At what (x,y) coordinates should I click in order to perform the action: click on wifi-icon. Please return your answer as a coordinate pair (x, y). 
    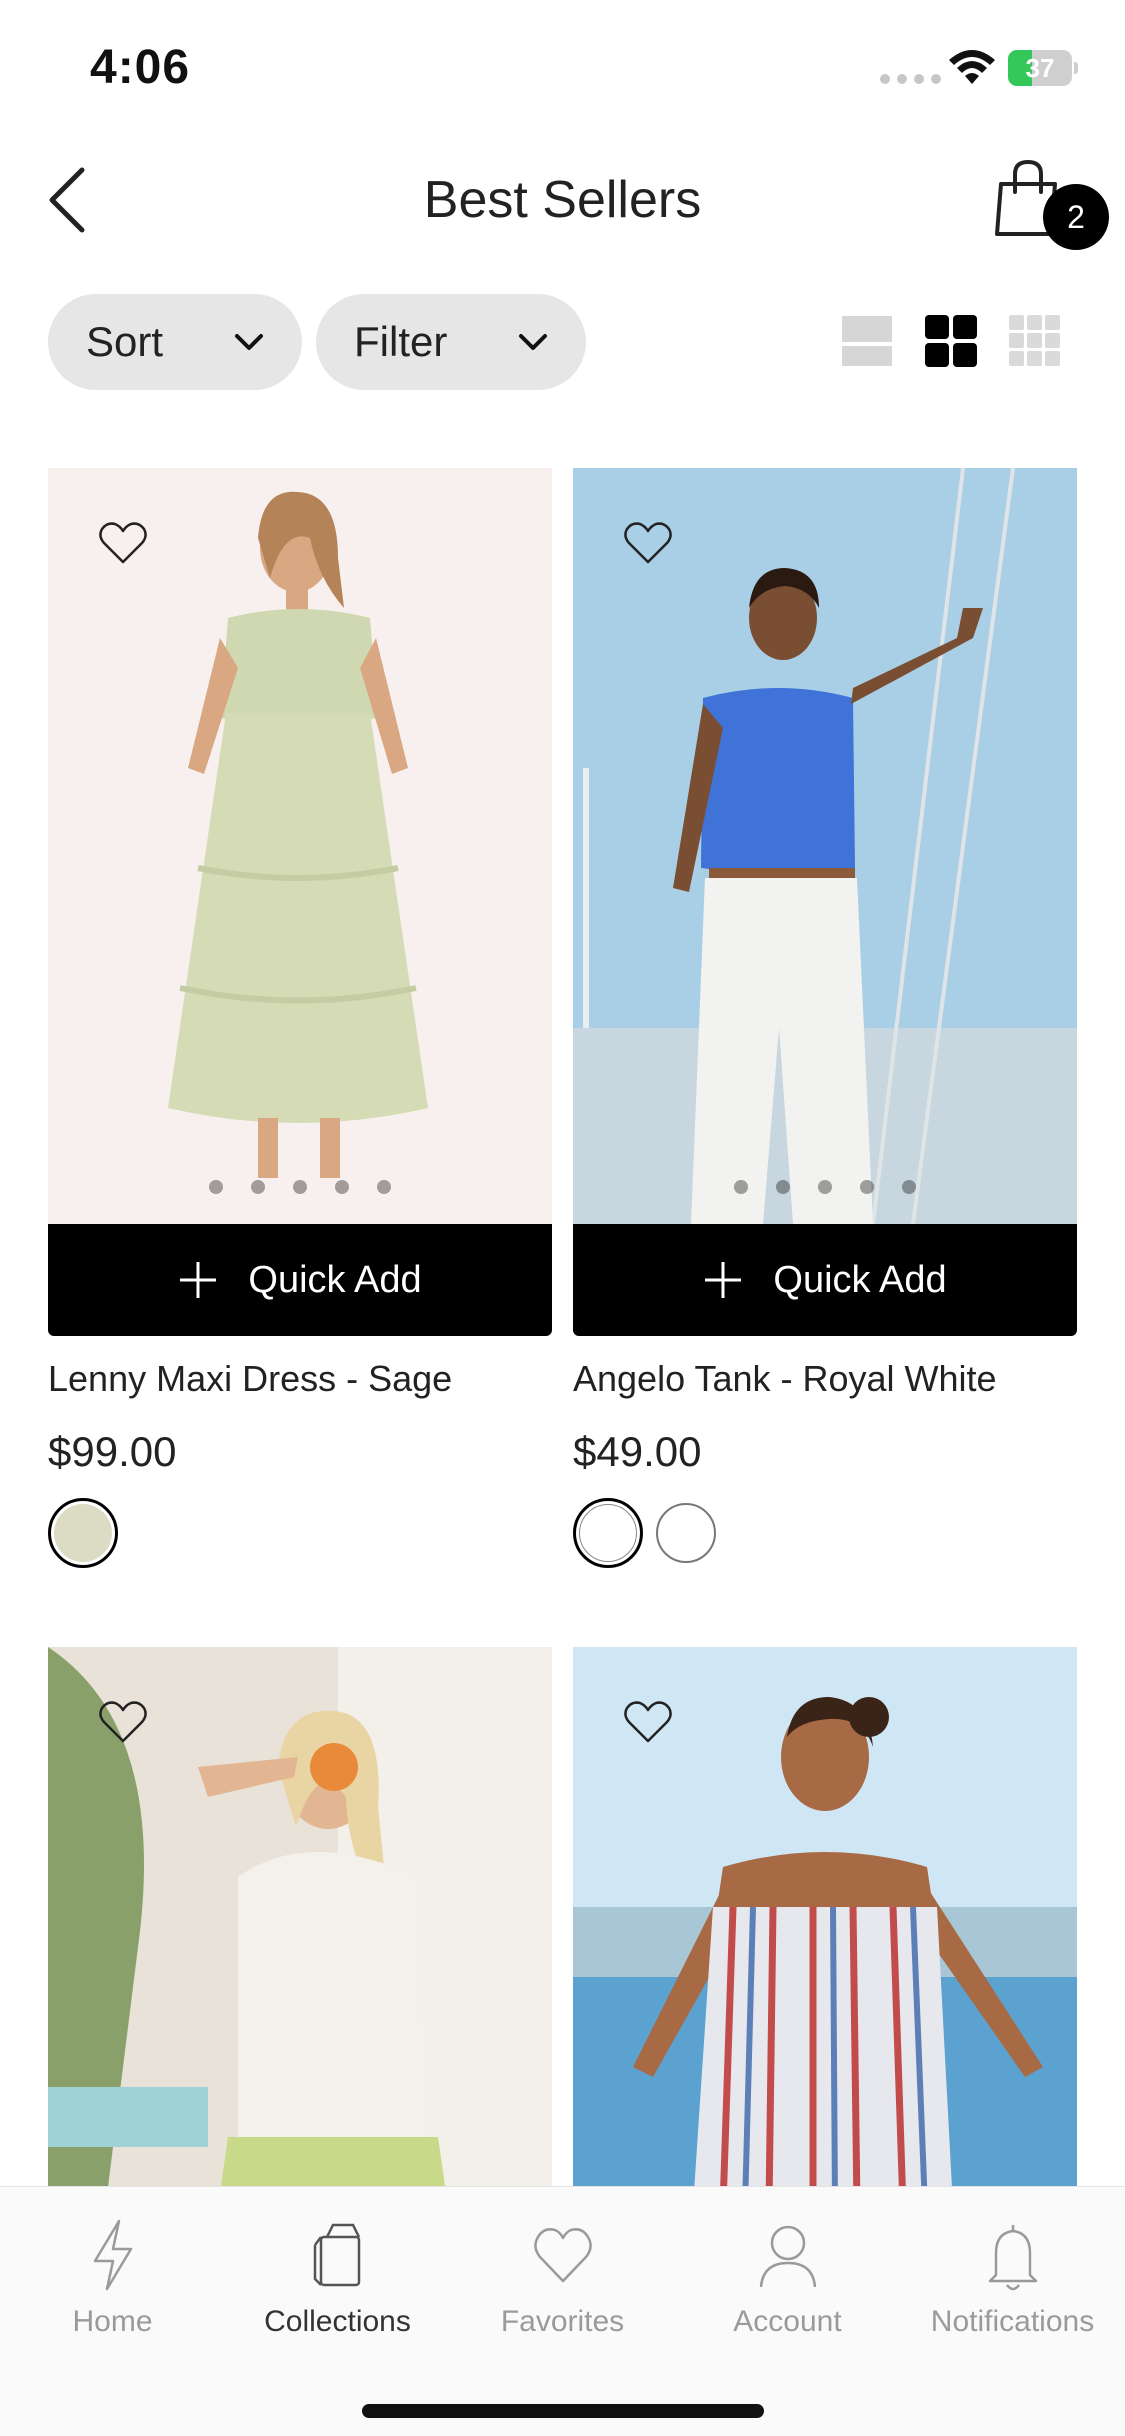
    Looking at the image, I should click on (972, 67).